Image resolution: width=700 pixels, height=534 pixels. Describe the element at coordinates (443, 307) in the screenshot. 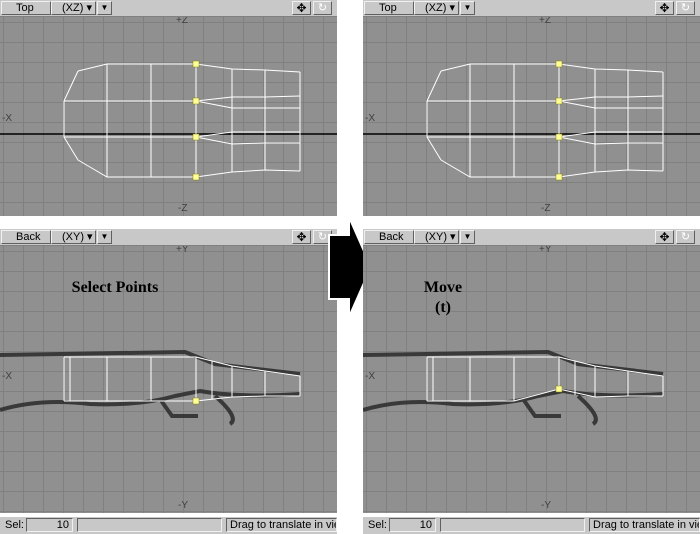

I see `caption-line-2: (t)` at that location.